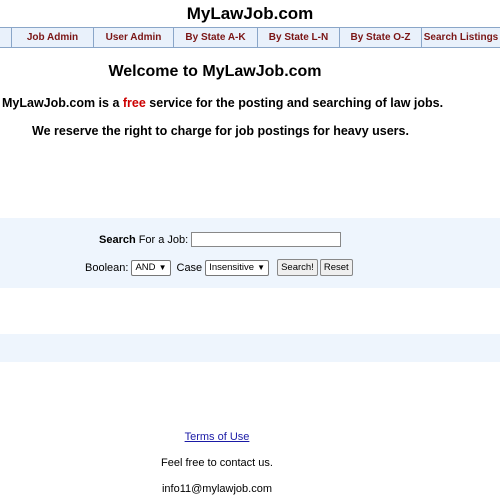 The image size is (500, 500). Describe the element at coordinates (297, 267) in the screenshot. I see `search-button: Search!` at that location.